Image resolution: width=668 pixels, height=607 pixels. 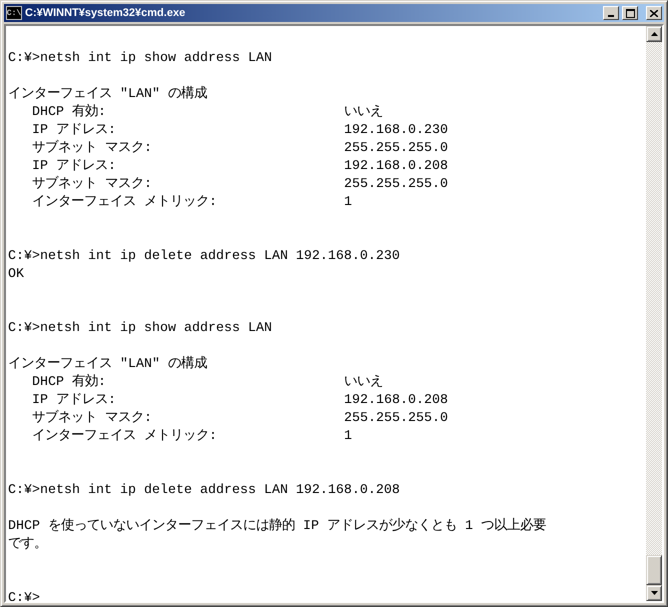 I want to click on console-text: OK, so click(x=16, y=274).